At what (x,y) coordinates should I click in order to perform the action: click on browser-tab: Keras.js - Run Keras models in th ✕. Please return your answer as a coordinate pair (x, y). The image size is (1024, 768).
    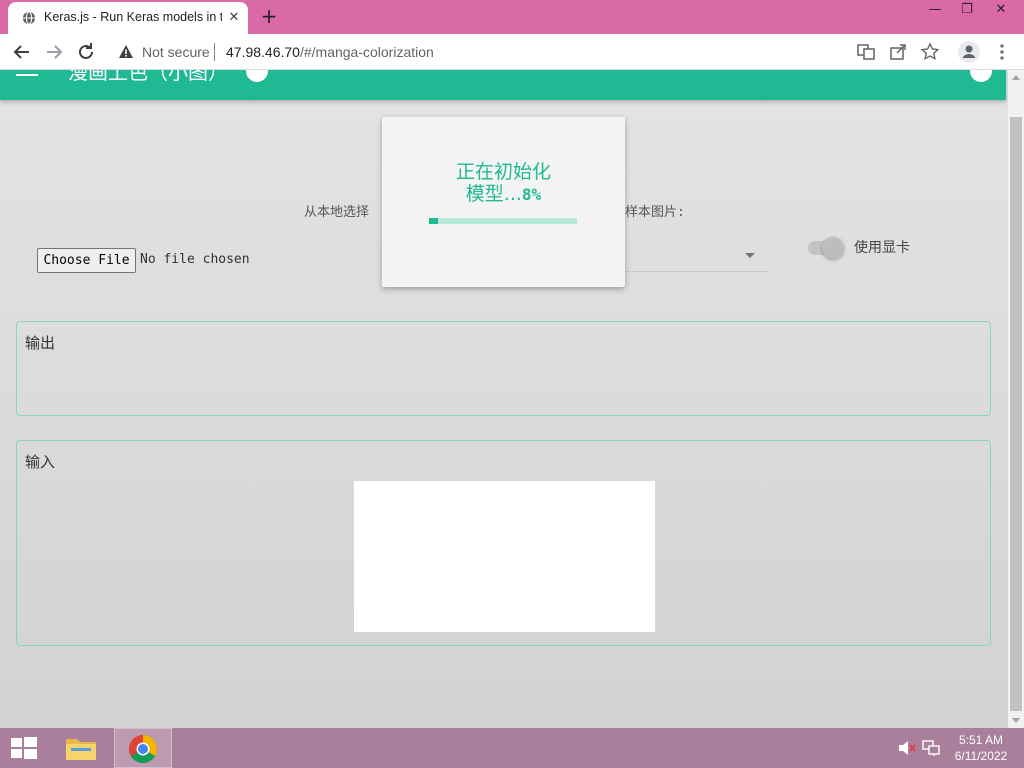
    Looking at the image, I should click on (128, 18).